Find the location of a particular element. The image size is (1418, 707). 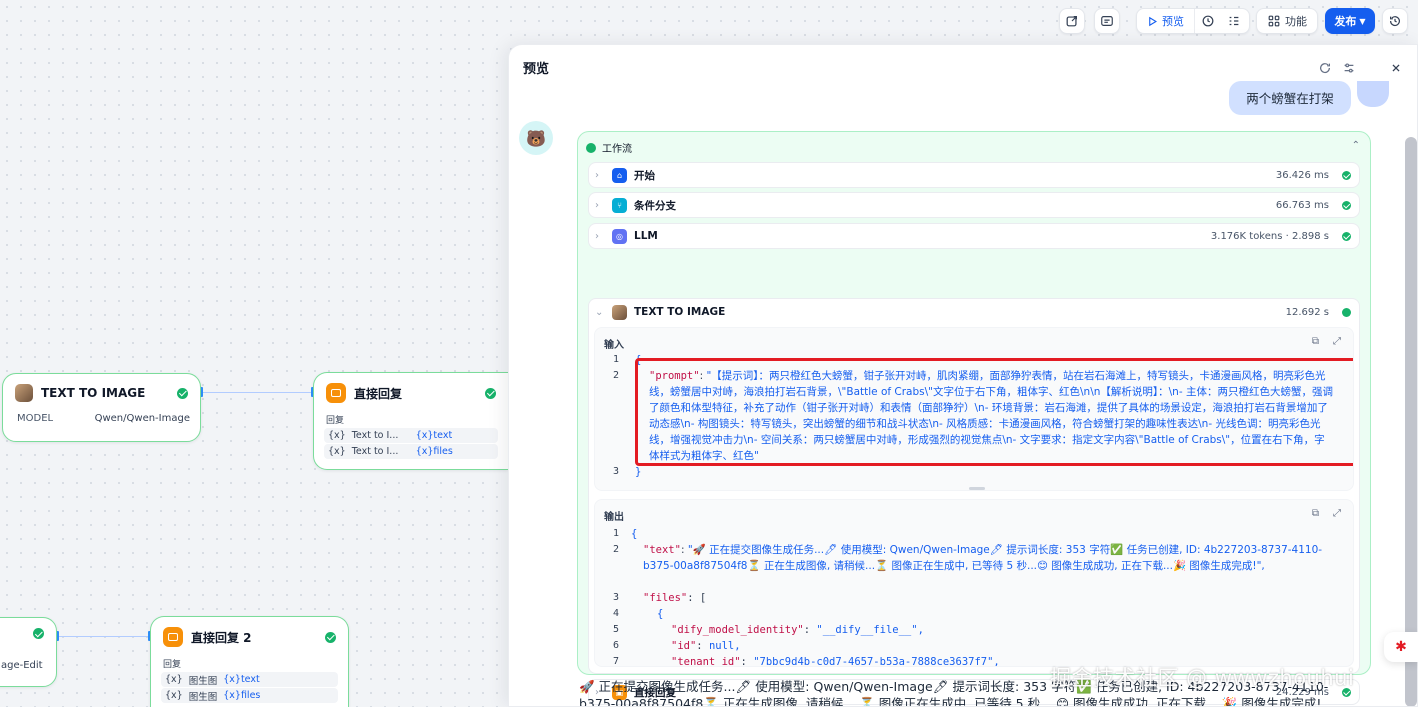

line-number: 7 is located at coordinates (615, 661).